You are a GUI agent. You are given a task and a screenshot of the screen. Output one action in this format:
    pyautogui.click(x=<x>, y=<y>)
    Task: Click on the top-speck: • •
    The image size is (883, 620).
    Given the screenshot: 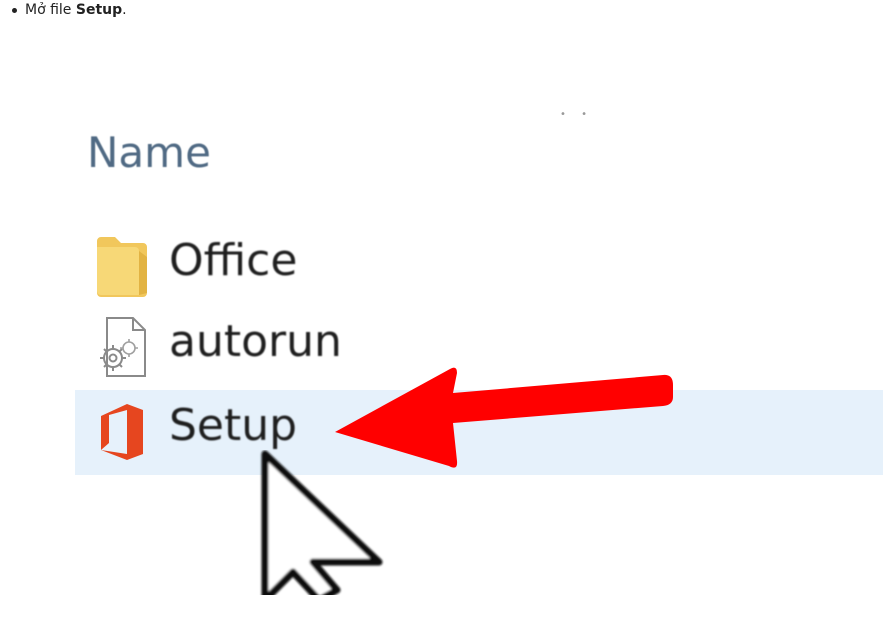 What is the action you would take?
    pyautogui.click(x=576, y=114)
    